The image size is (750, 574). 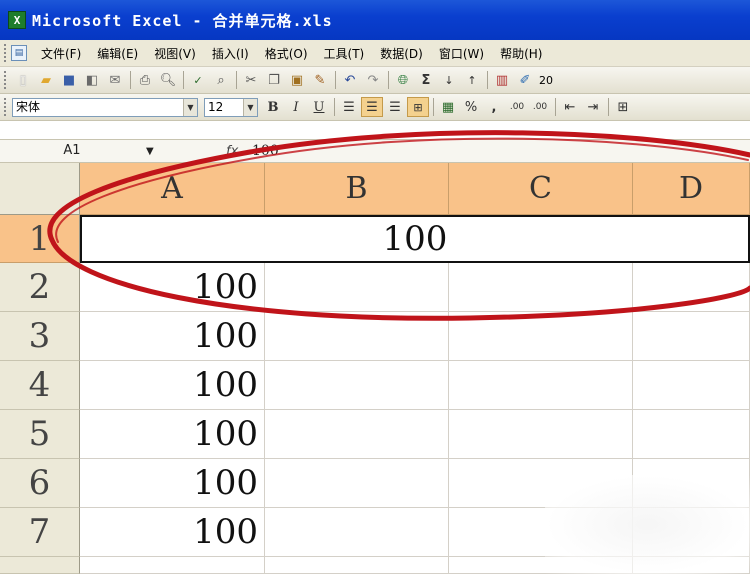 I want to click on permission-icon: ◧, so click(x=92, y=80).